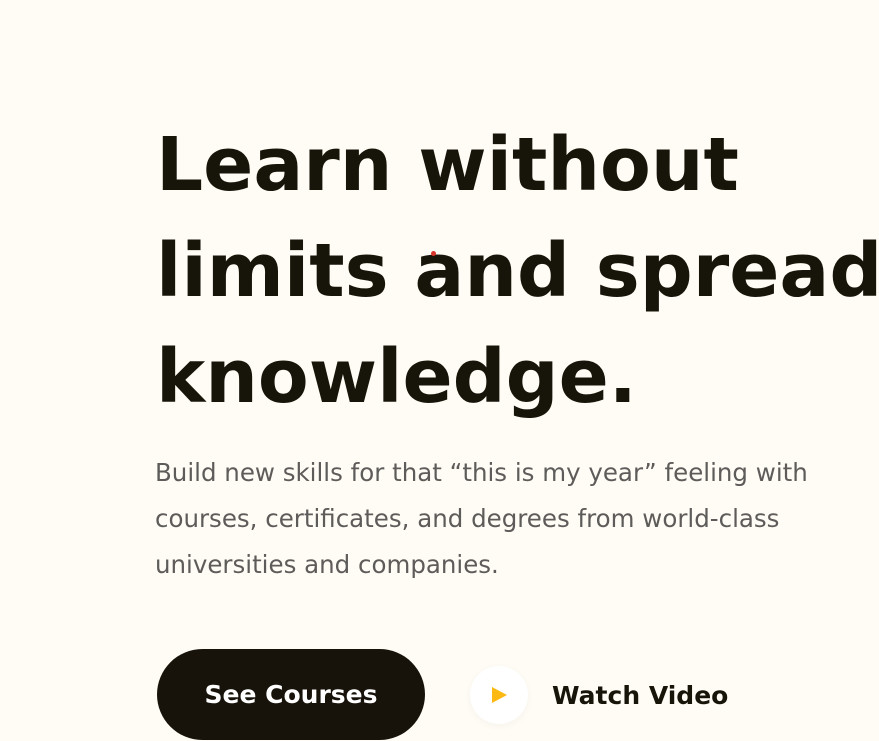 The height and width of the screenshot is (741, 879). I want to click on see-courses-button: See Courses, so click(291, 694).